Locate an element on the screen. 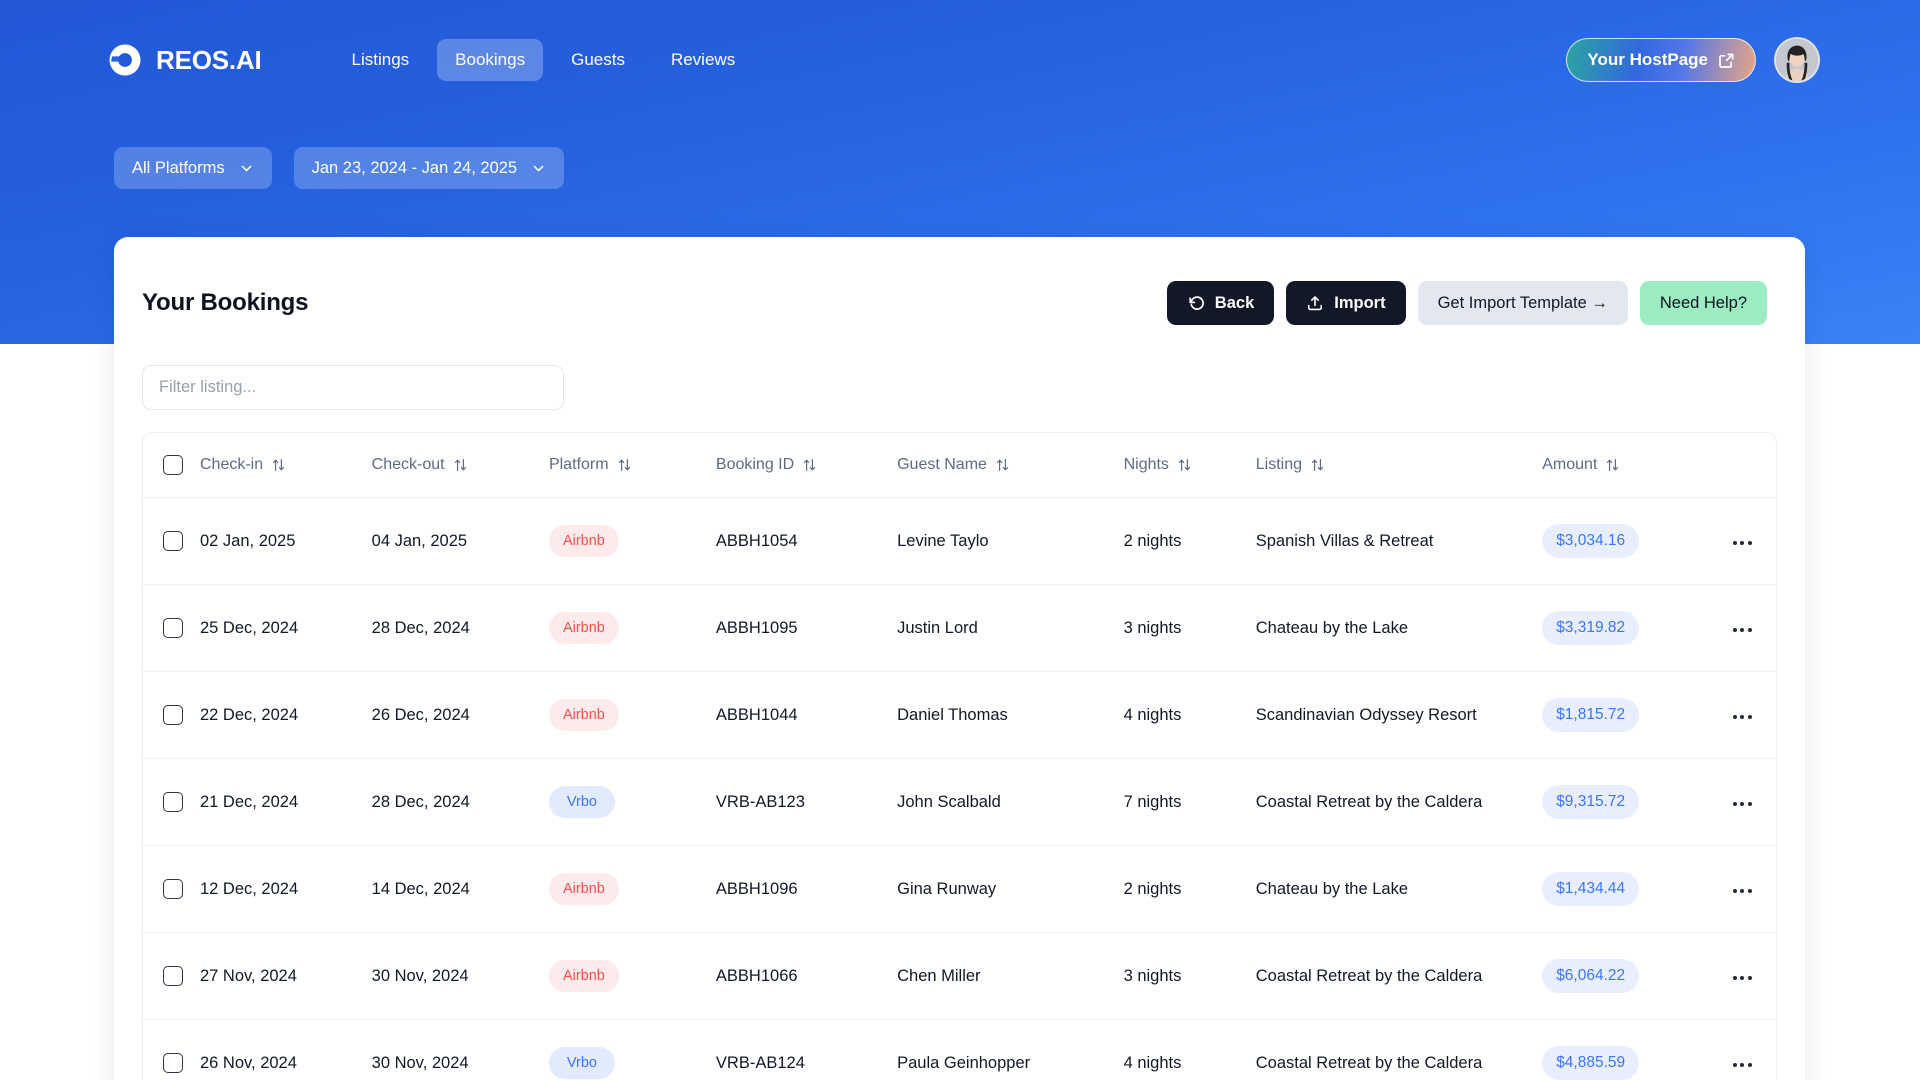 This screenshot has height=1080, width=1920. td-amount: $4,885.59 is located at coordinates (1625, 1050).